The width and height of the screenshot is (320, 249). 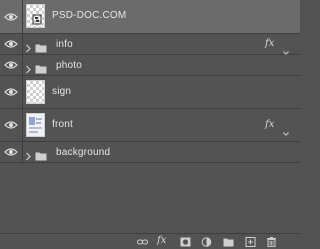 I want to click on layer-name: info, so click(x=64, y=44).